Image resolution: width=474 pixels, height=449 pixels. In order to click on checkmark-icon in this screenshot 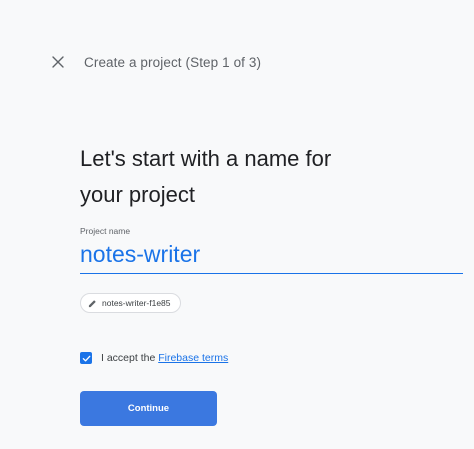, I will do `click(86, 358)`.